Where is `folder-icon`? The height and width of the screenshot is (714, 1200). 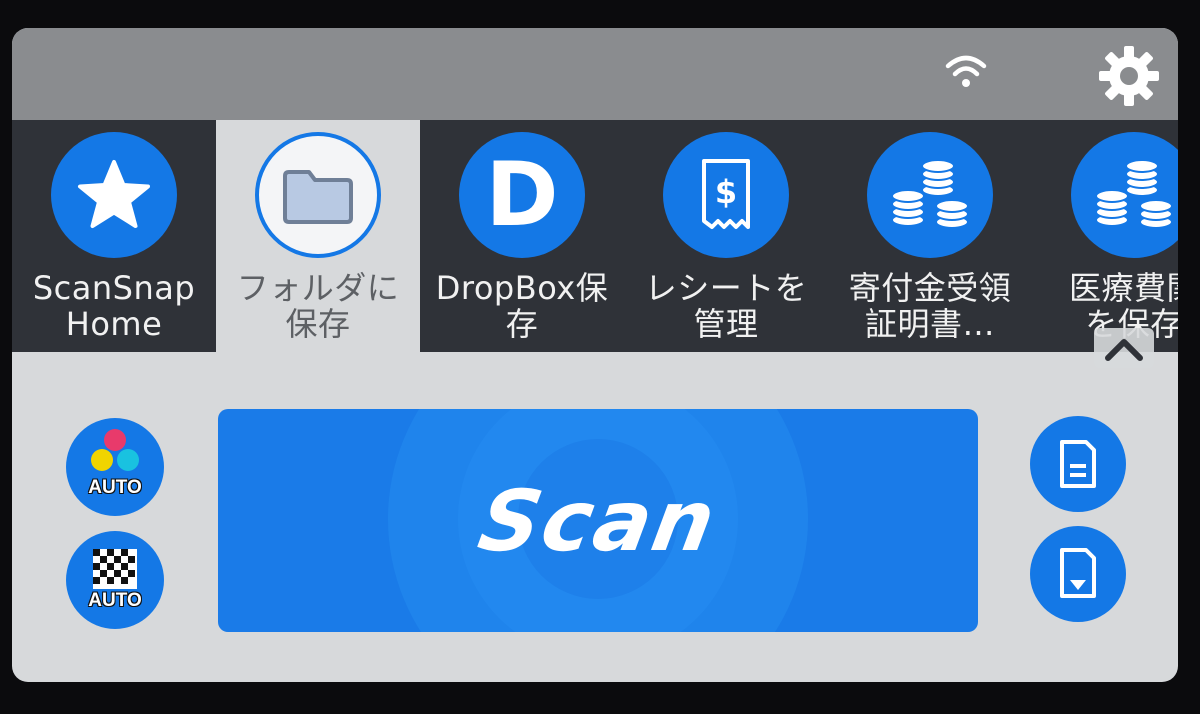
folder-icon is located at coordinates (318, 197).